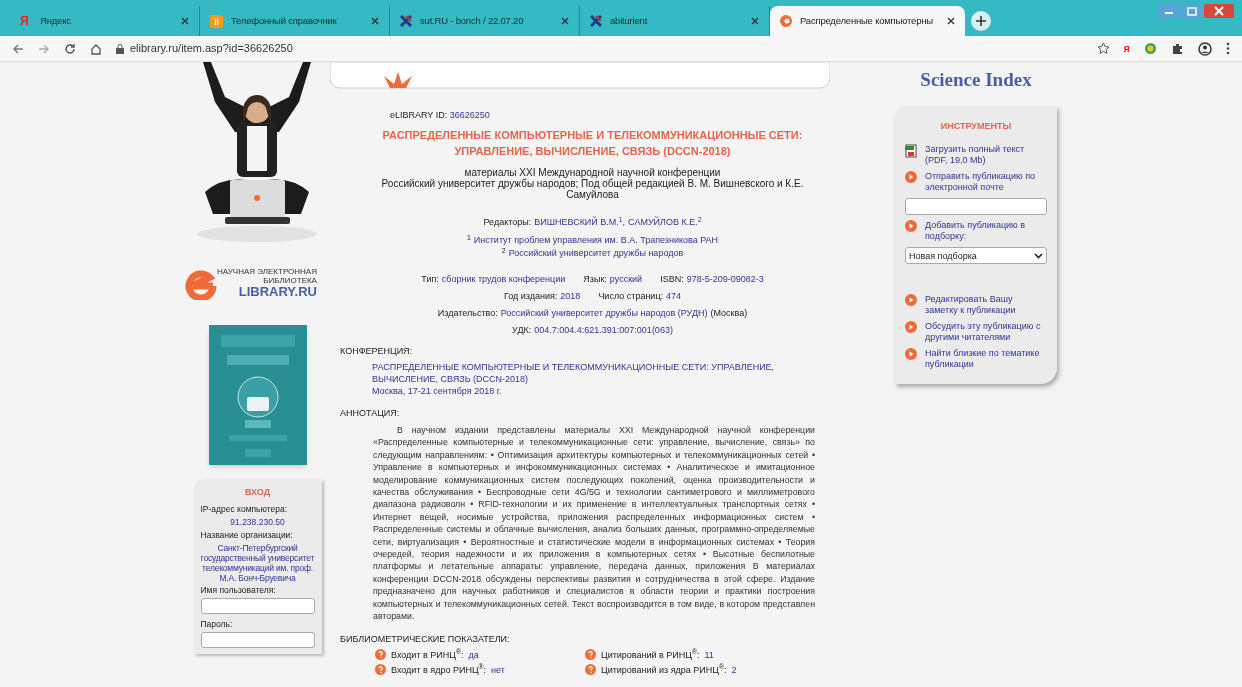 The width and height of the screenshot is (1242, 687). I want to click on field-value: 2018, so click(570, 296).